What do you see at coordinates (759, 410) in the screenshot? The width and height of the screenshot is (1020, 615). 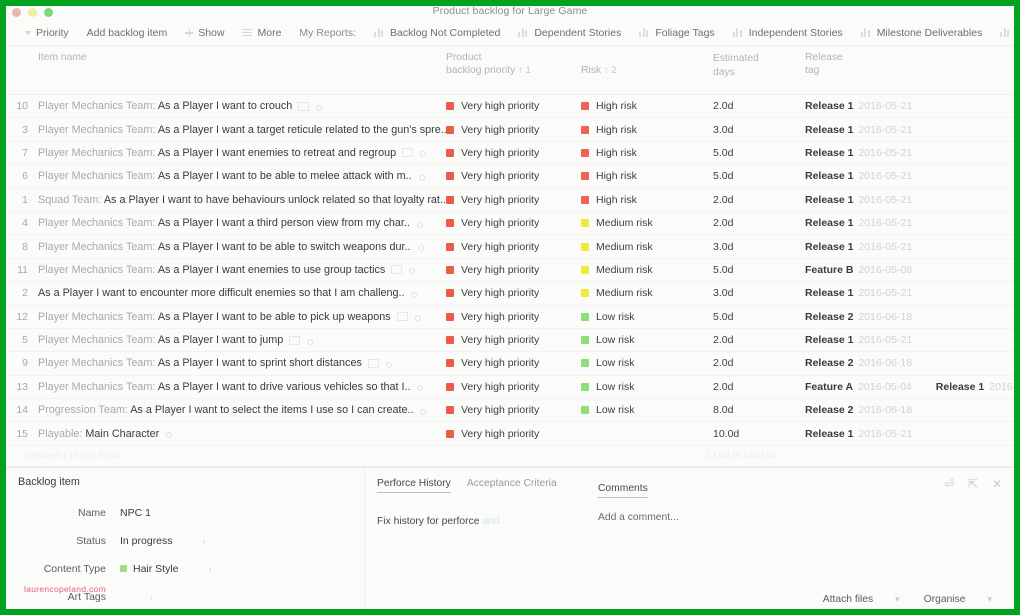 I see `row-estimated-days: 8.0d` at bounding box center [759, 410].